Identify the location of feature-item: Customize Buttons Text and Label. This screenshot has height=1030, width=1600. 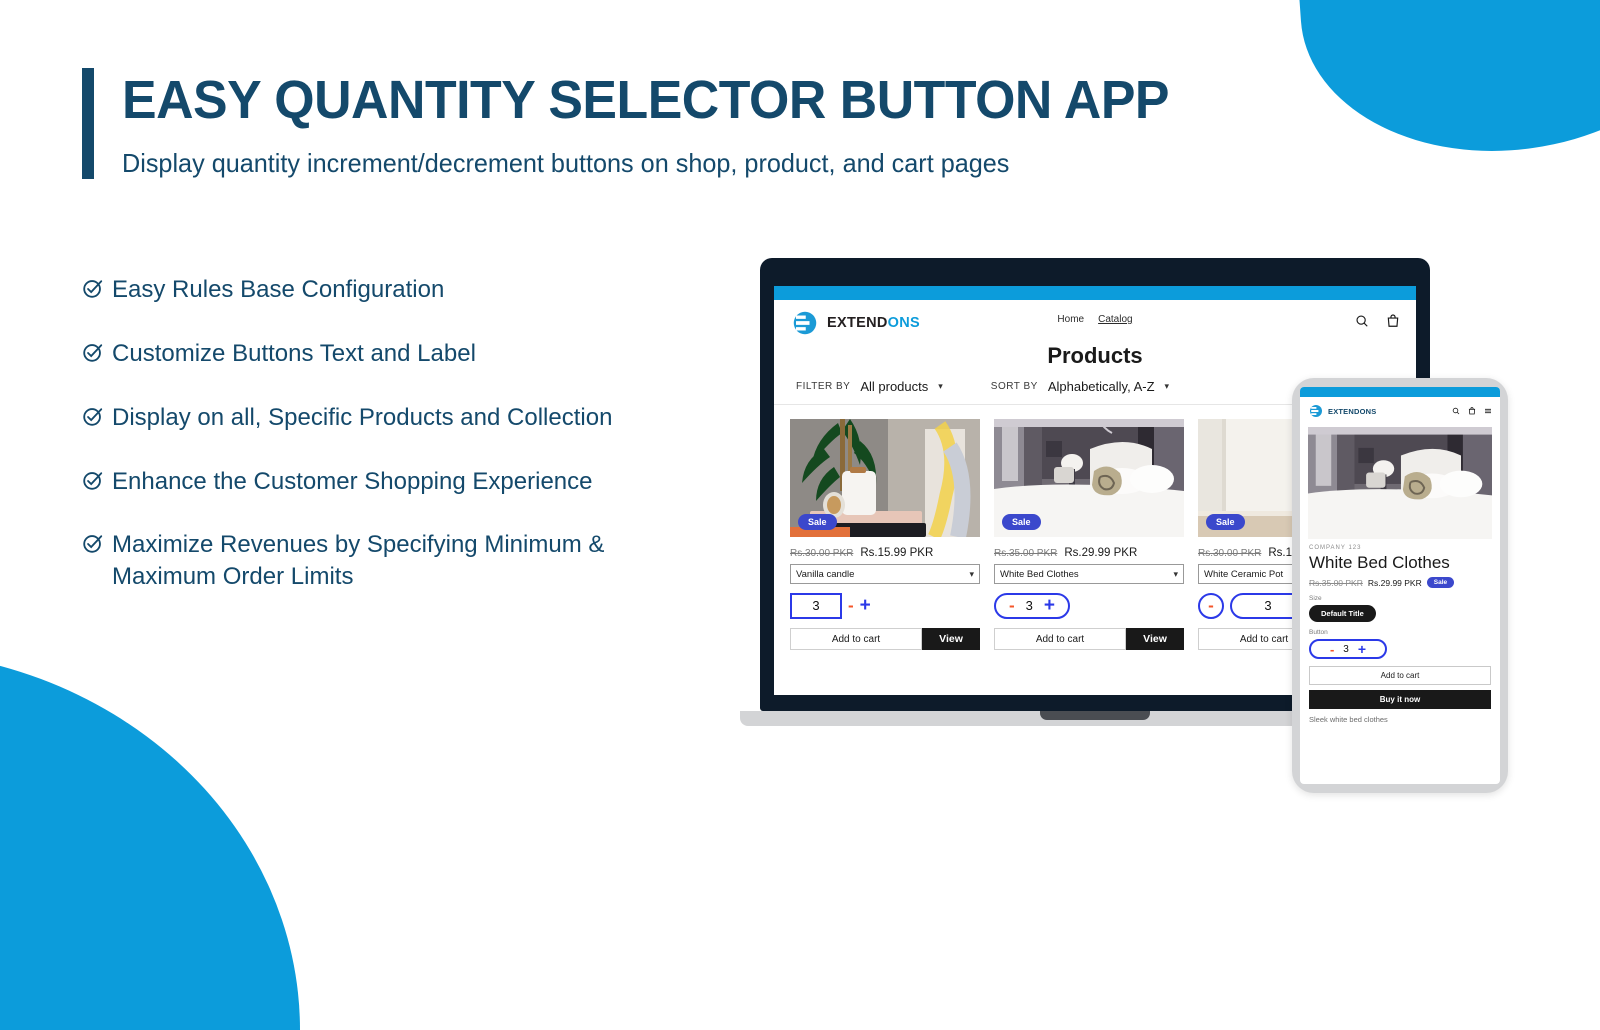
(422, 354).